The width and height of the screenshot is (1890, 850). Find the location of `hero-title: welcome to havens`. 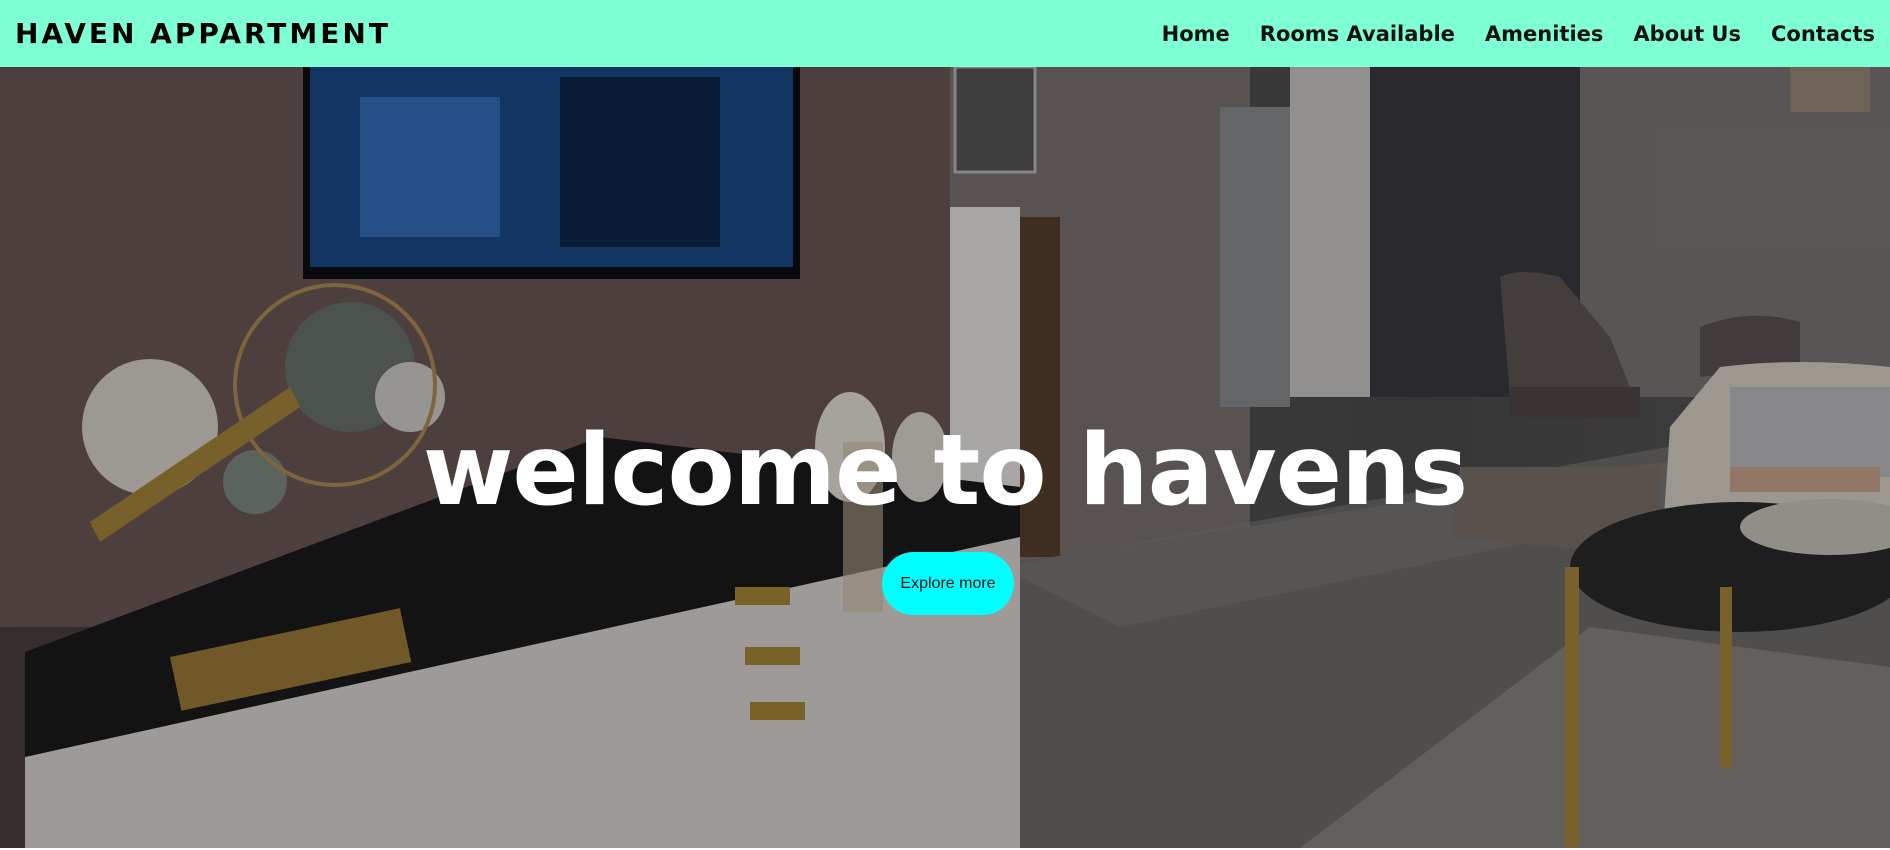

hero-title: welcome to havens is located at coordinates (945, 471).